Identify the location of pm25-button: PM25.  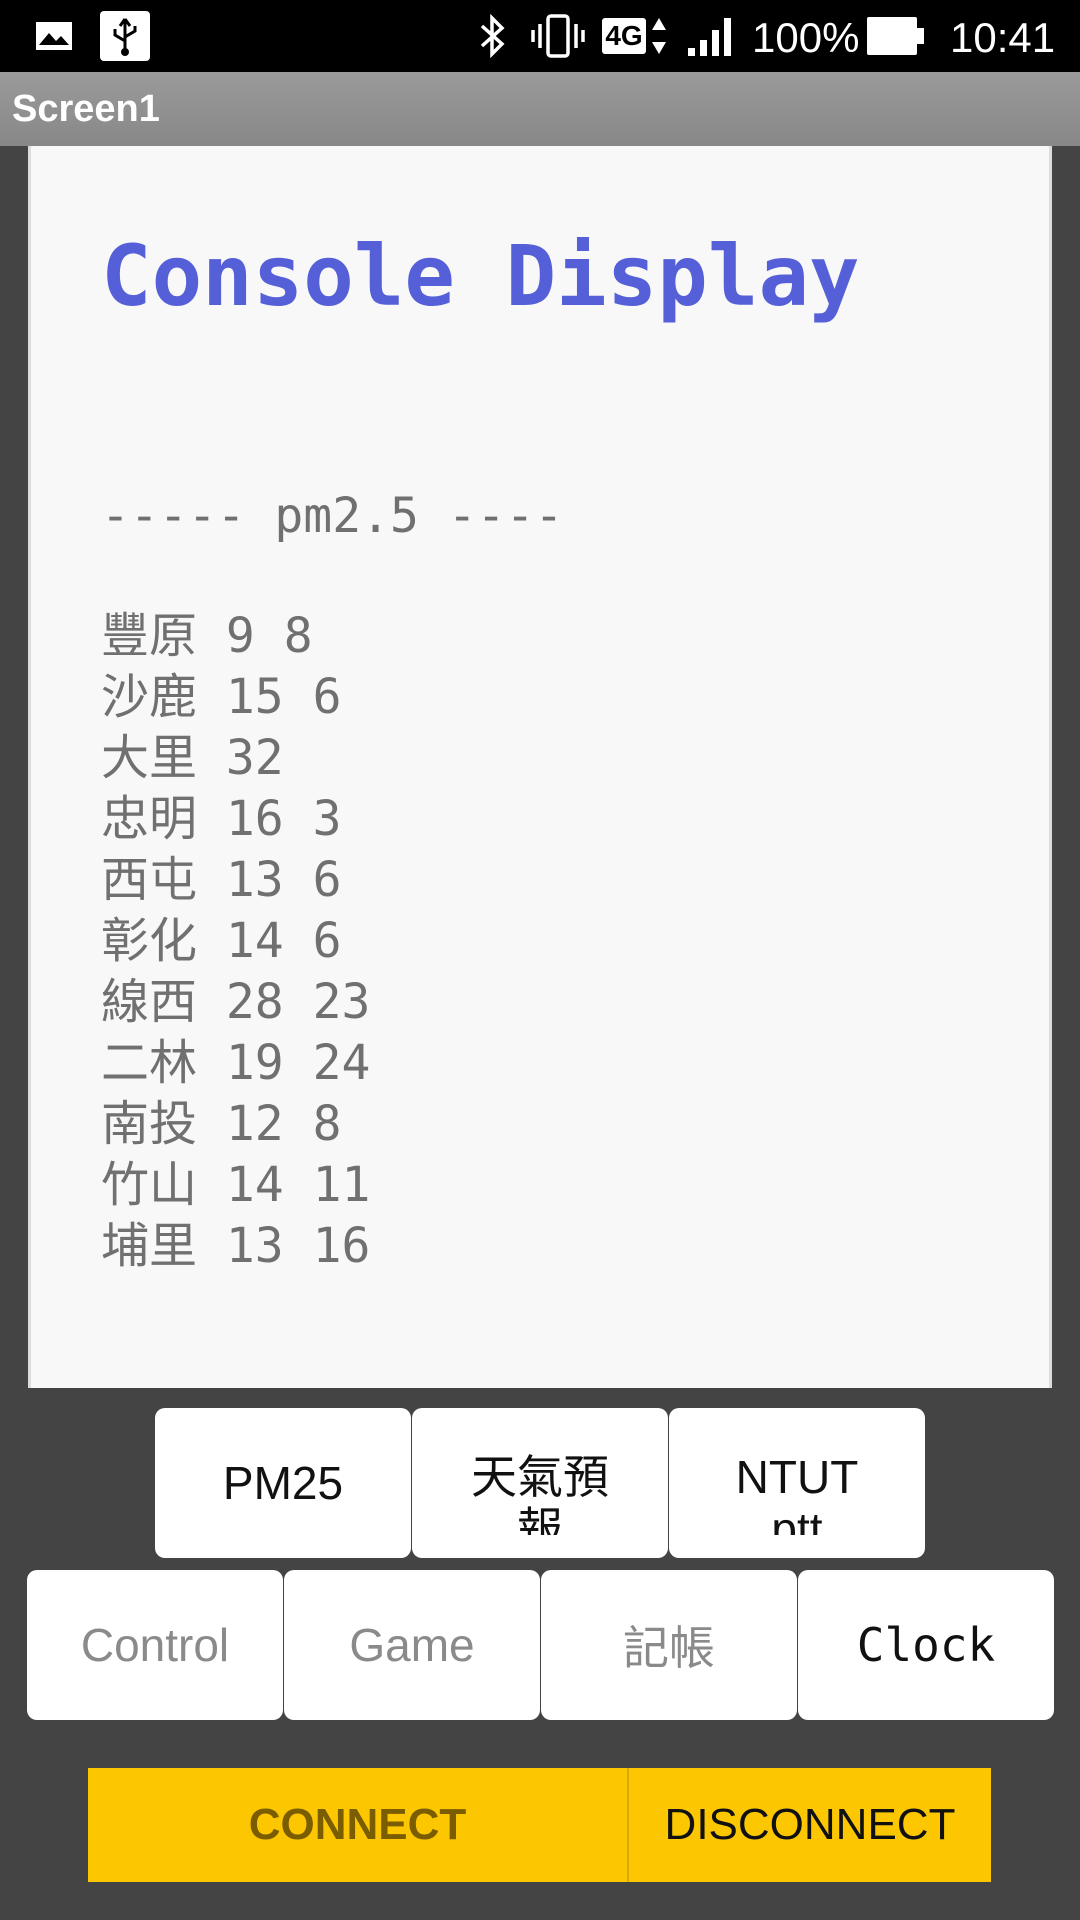
(283, 1483).